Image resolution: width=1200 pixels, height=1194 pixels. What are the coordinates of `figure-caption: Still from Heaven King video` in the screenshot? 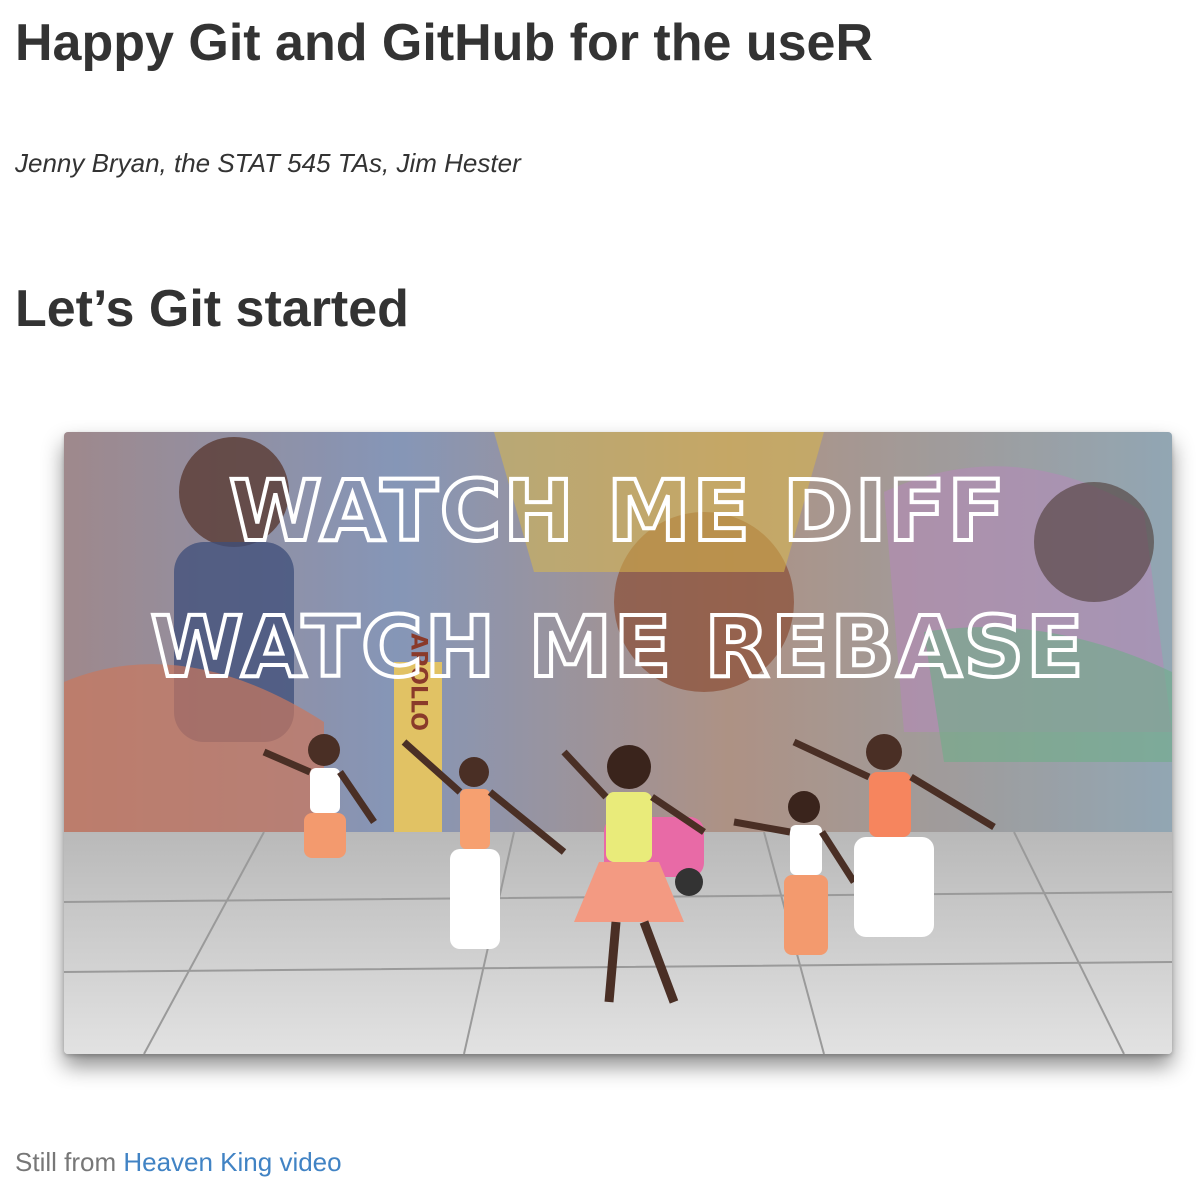 It's located at (178, 1162).